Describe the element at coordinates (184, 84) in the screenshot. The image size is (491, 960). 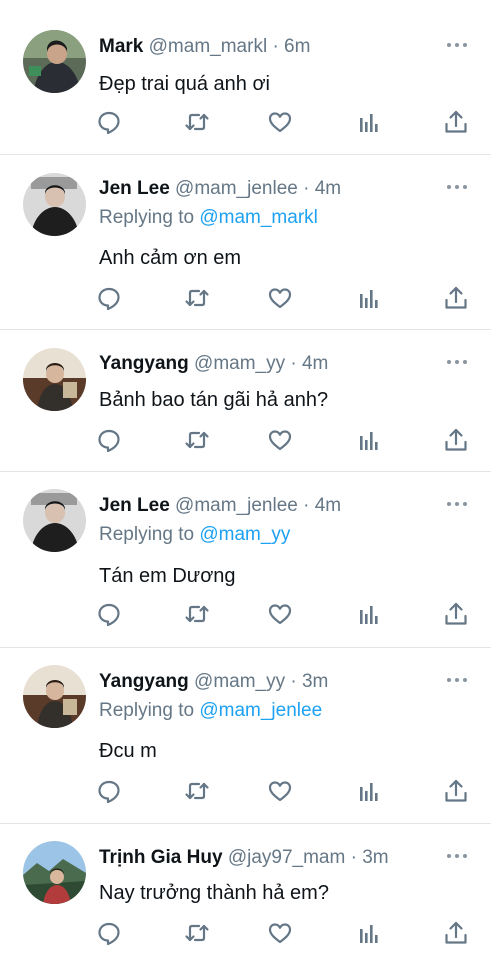
I see `tweet-text: Đẹp trai quá anh ơi` at that location.